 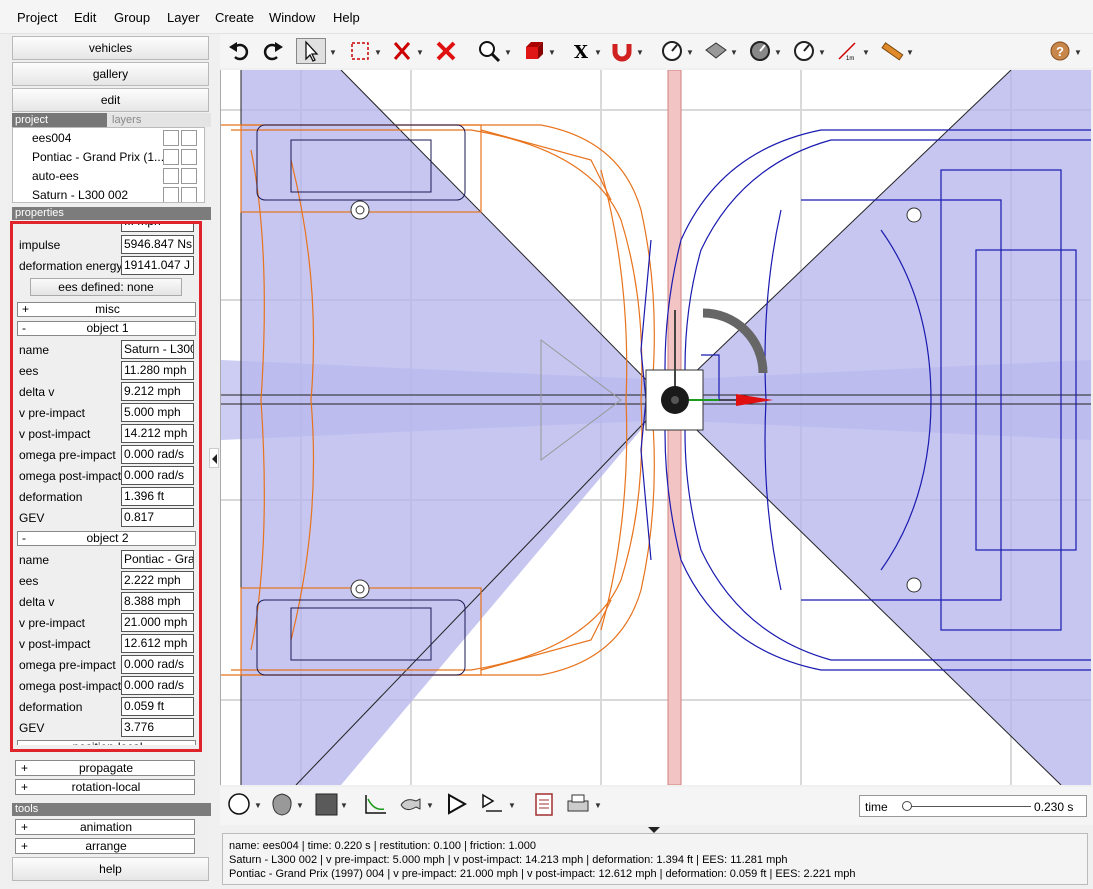 What do you see at coordinates (622, 51) in the screenshot?
I see `magnet-icon` at bounding box center [622, 51].